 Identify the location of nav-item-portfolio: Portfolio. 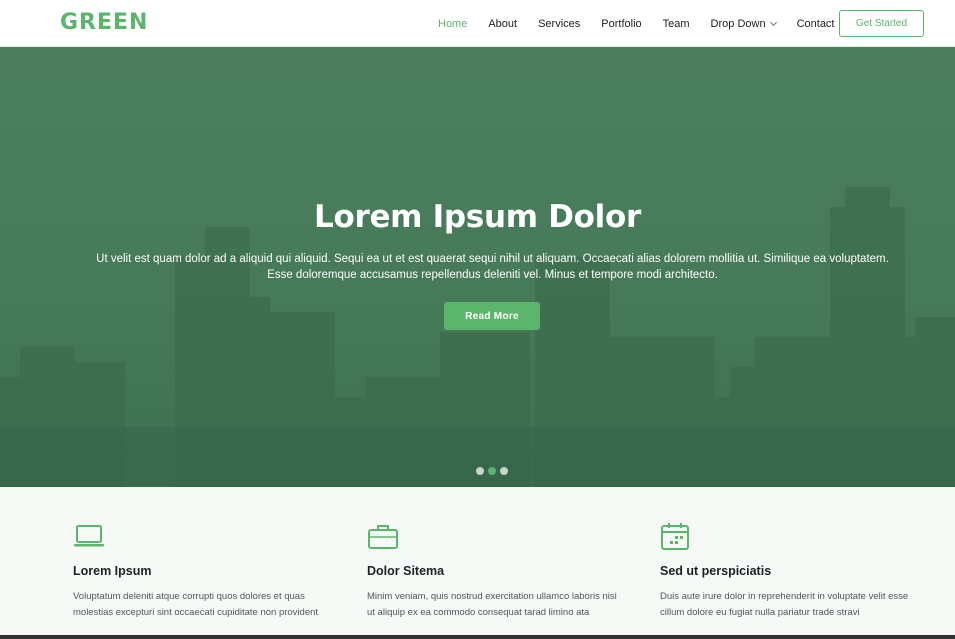
(621, 24).